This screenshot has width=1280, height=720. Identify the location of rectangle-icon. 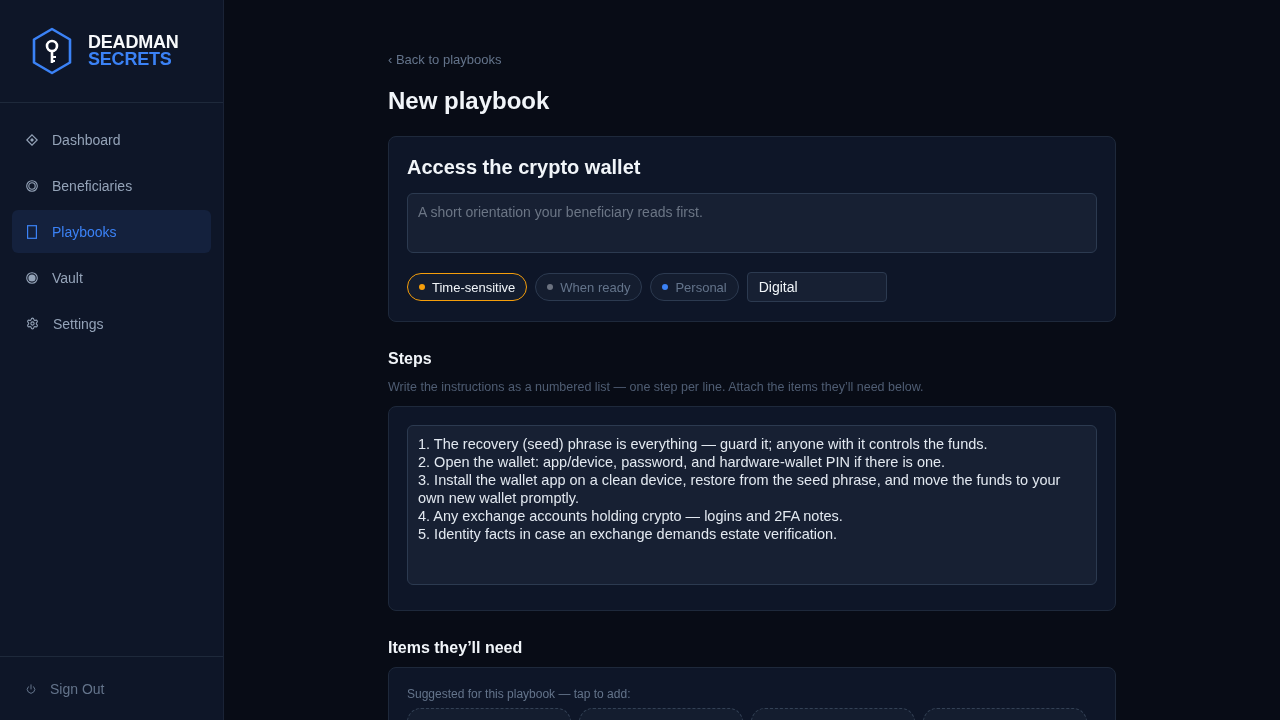
(32, 231).